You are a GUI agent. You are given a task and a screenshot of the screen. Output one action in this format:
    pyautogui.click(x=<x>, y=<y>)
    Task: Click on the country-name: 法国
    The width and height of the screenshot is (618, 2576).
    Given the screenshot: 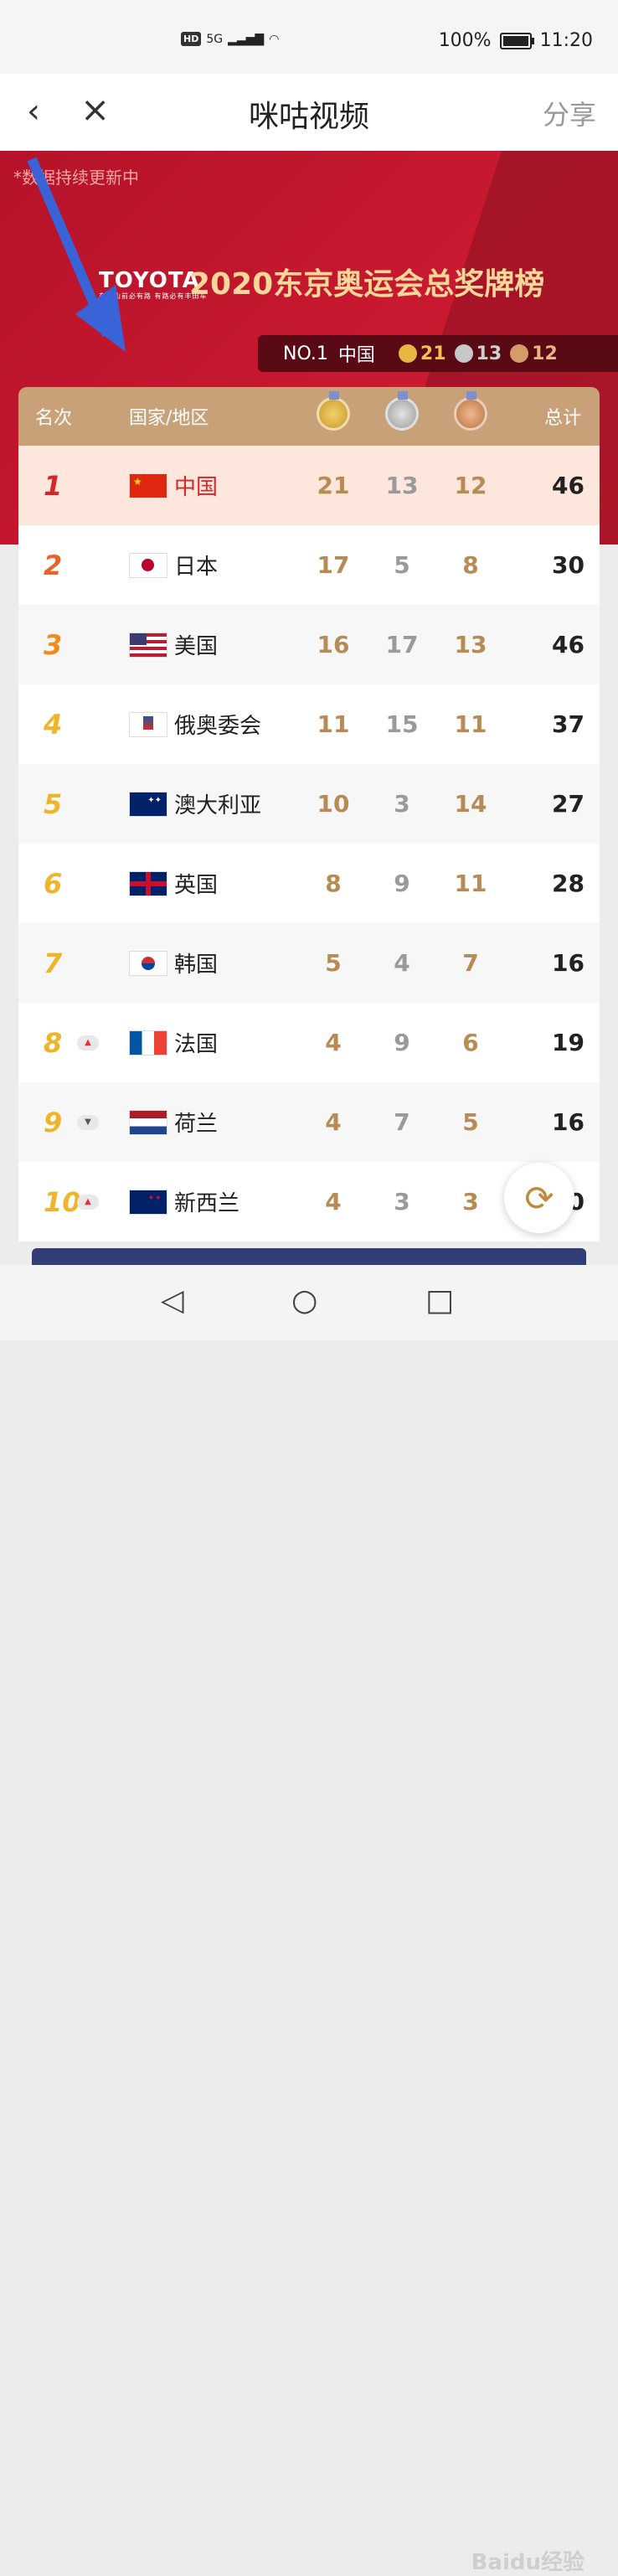 What is the action you would take?
    pyautogui.click(x=196, y=1044)
    